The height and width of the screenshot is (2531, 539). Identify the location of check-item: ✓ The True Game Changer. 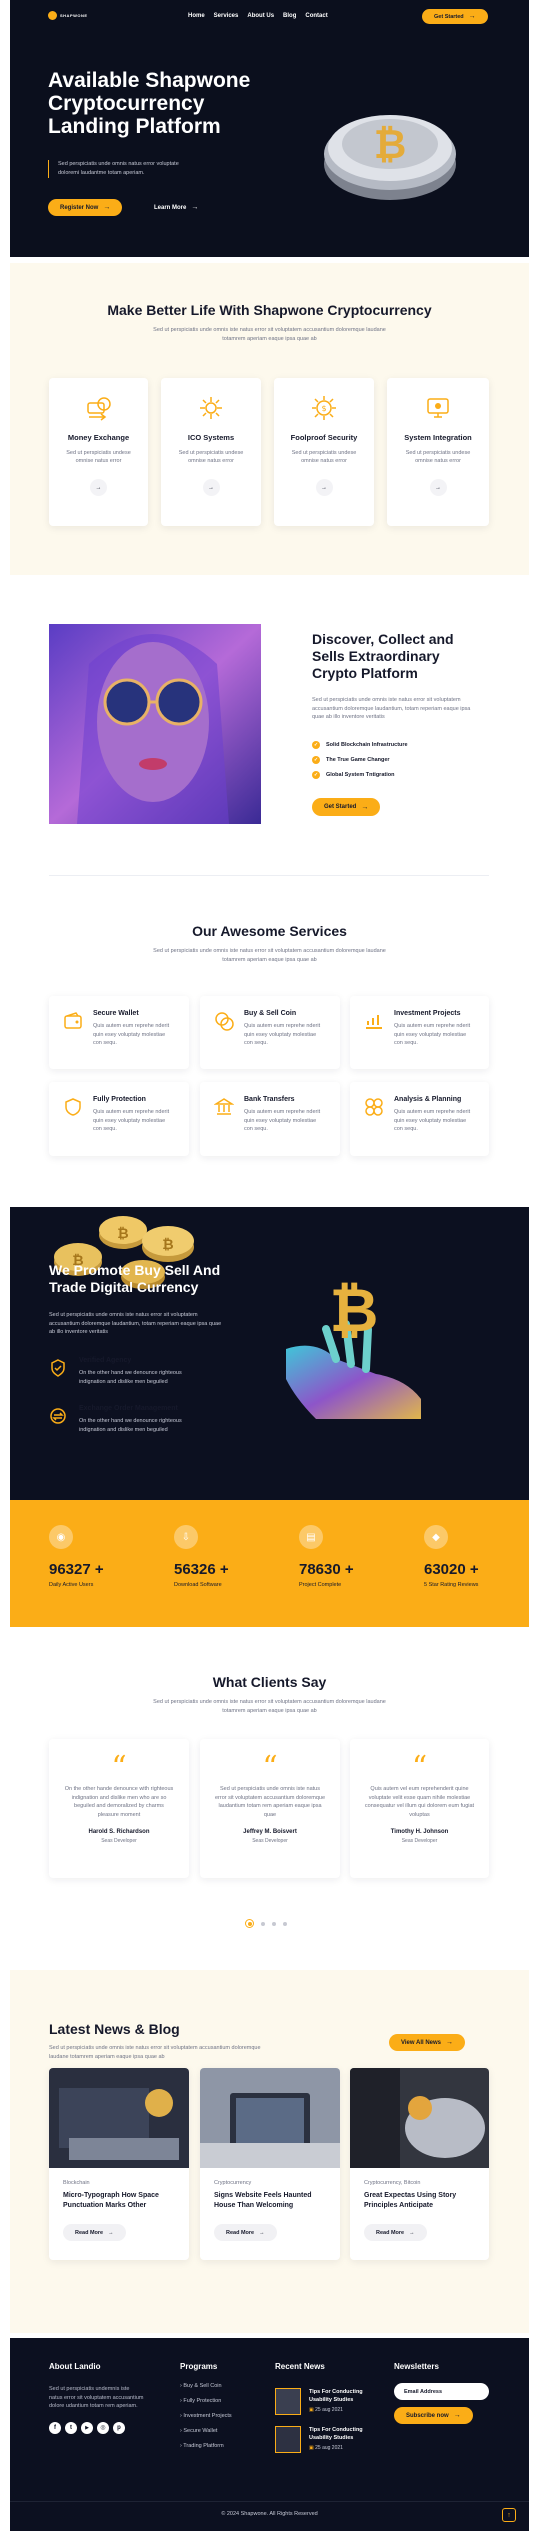
(360, 759).